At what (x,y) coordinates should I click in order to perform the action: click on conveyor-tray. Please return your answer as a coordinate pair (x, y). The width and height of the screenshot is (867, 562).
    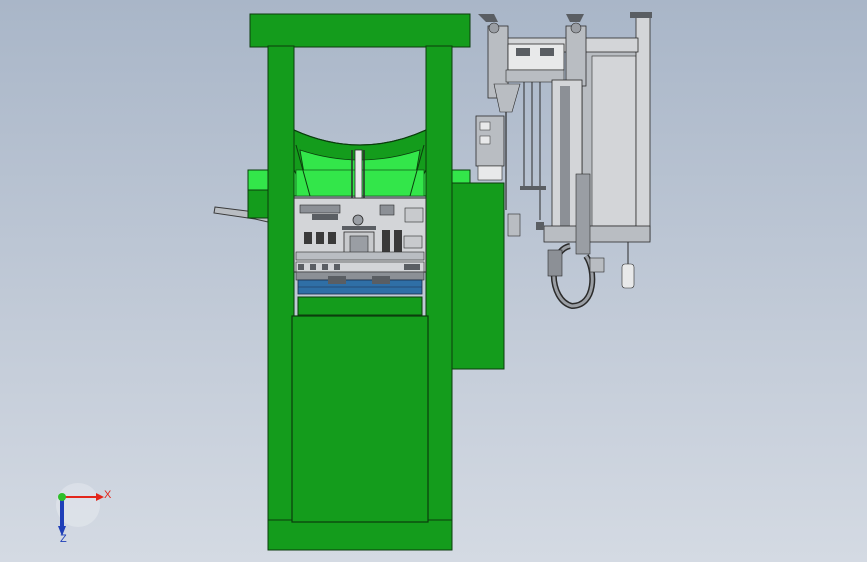
    Looking at the image, I should click on (360, 283).